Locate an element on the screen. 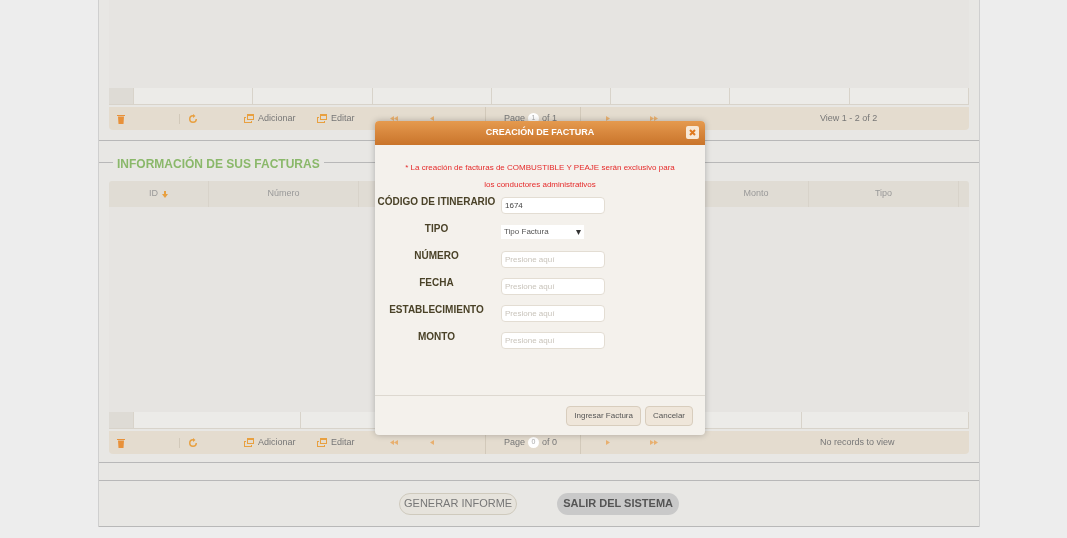 The image size is (1067, 538). field-label: CÓDIGO DE ITINERARIO is located at coordinates (436, 201).